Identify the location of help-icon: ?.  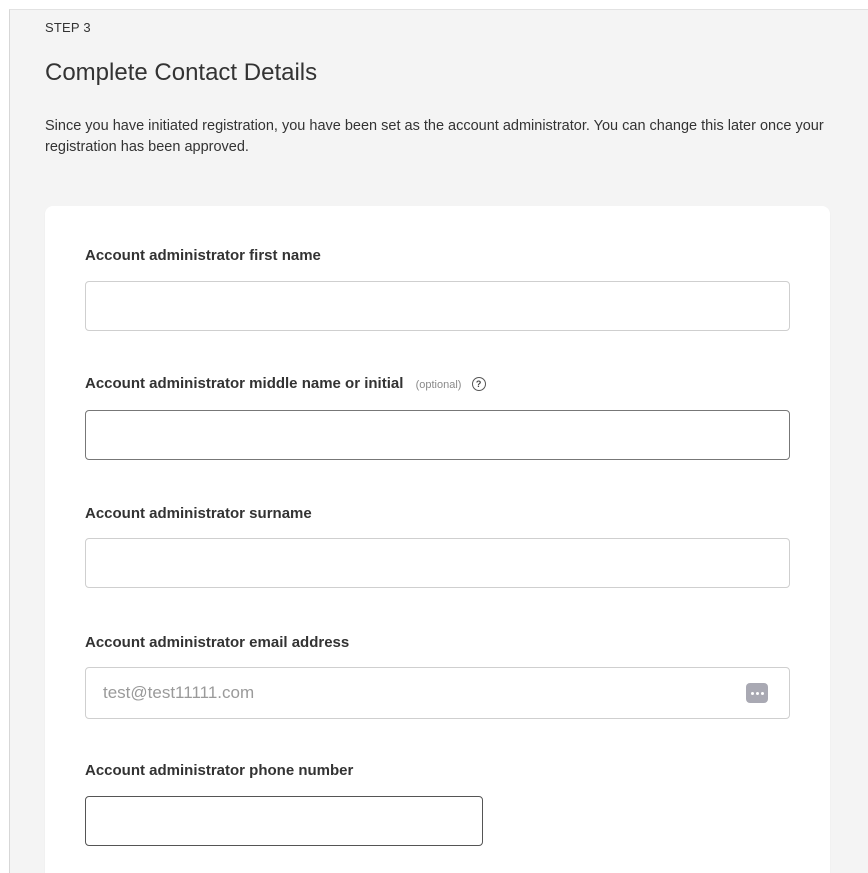
(478, 384).